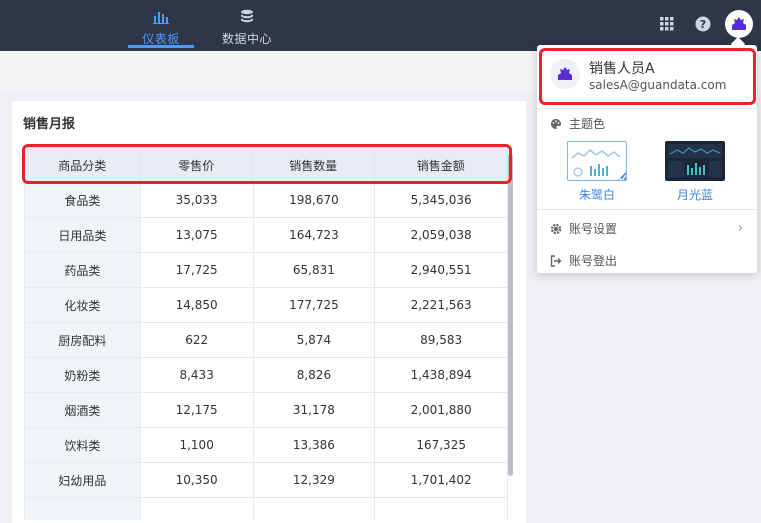 This screenshot has height=523, width=761. What do you see at coordinates (197, 445) in the screenshot?
I see `table-cell: 1,100` at bounding box center [197, 445].